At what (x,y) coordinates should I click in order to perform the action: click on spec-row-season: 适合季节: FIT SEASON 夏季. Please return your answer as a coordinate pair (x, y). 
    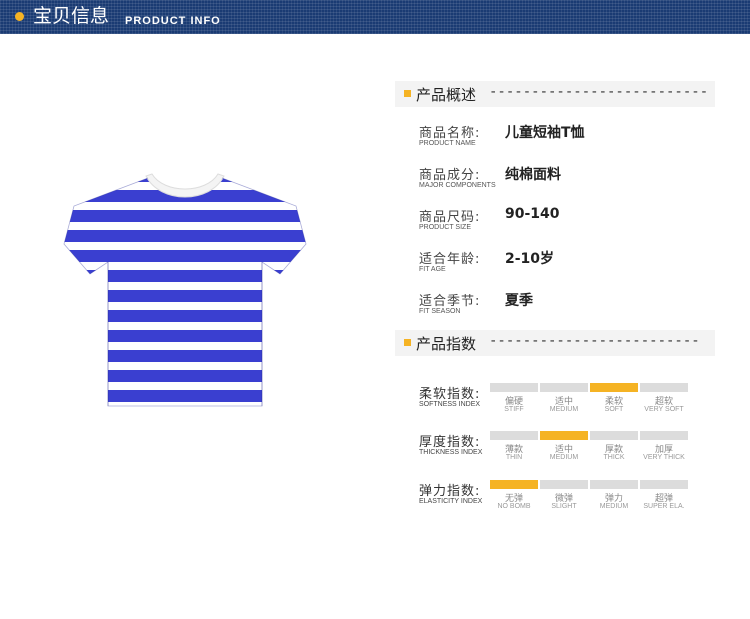
    Looking at the image, I should click on (569, 306).